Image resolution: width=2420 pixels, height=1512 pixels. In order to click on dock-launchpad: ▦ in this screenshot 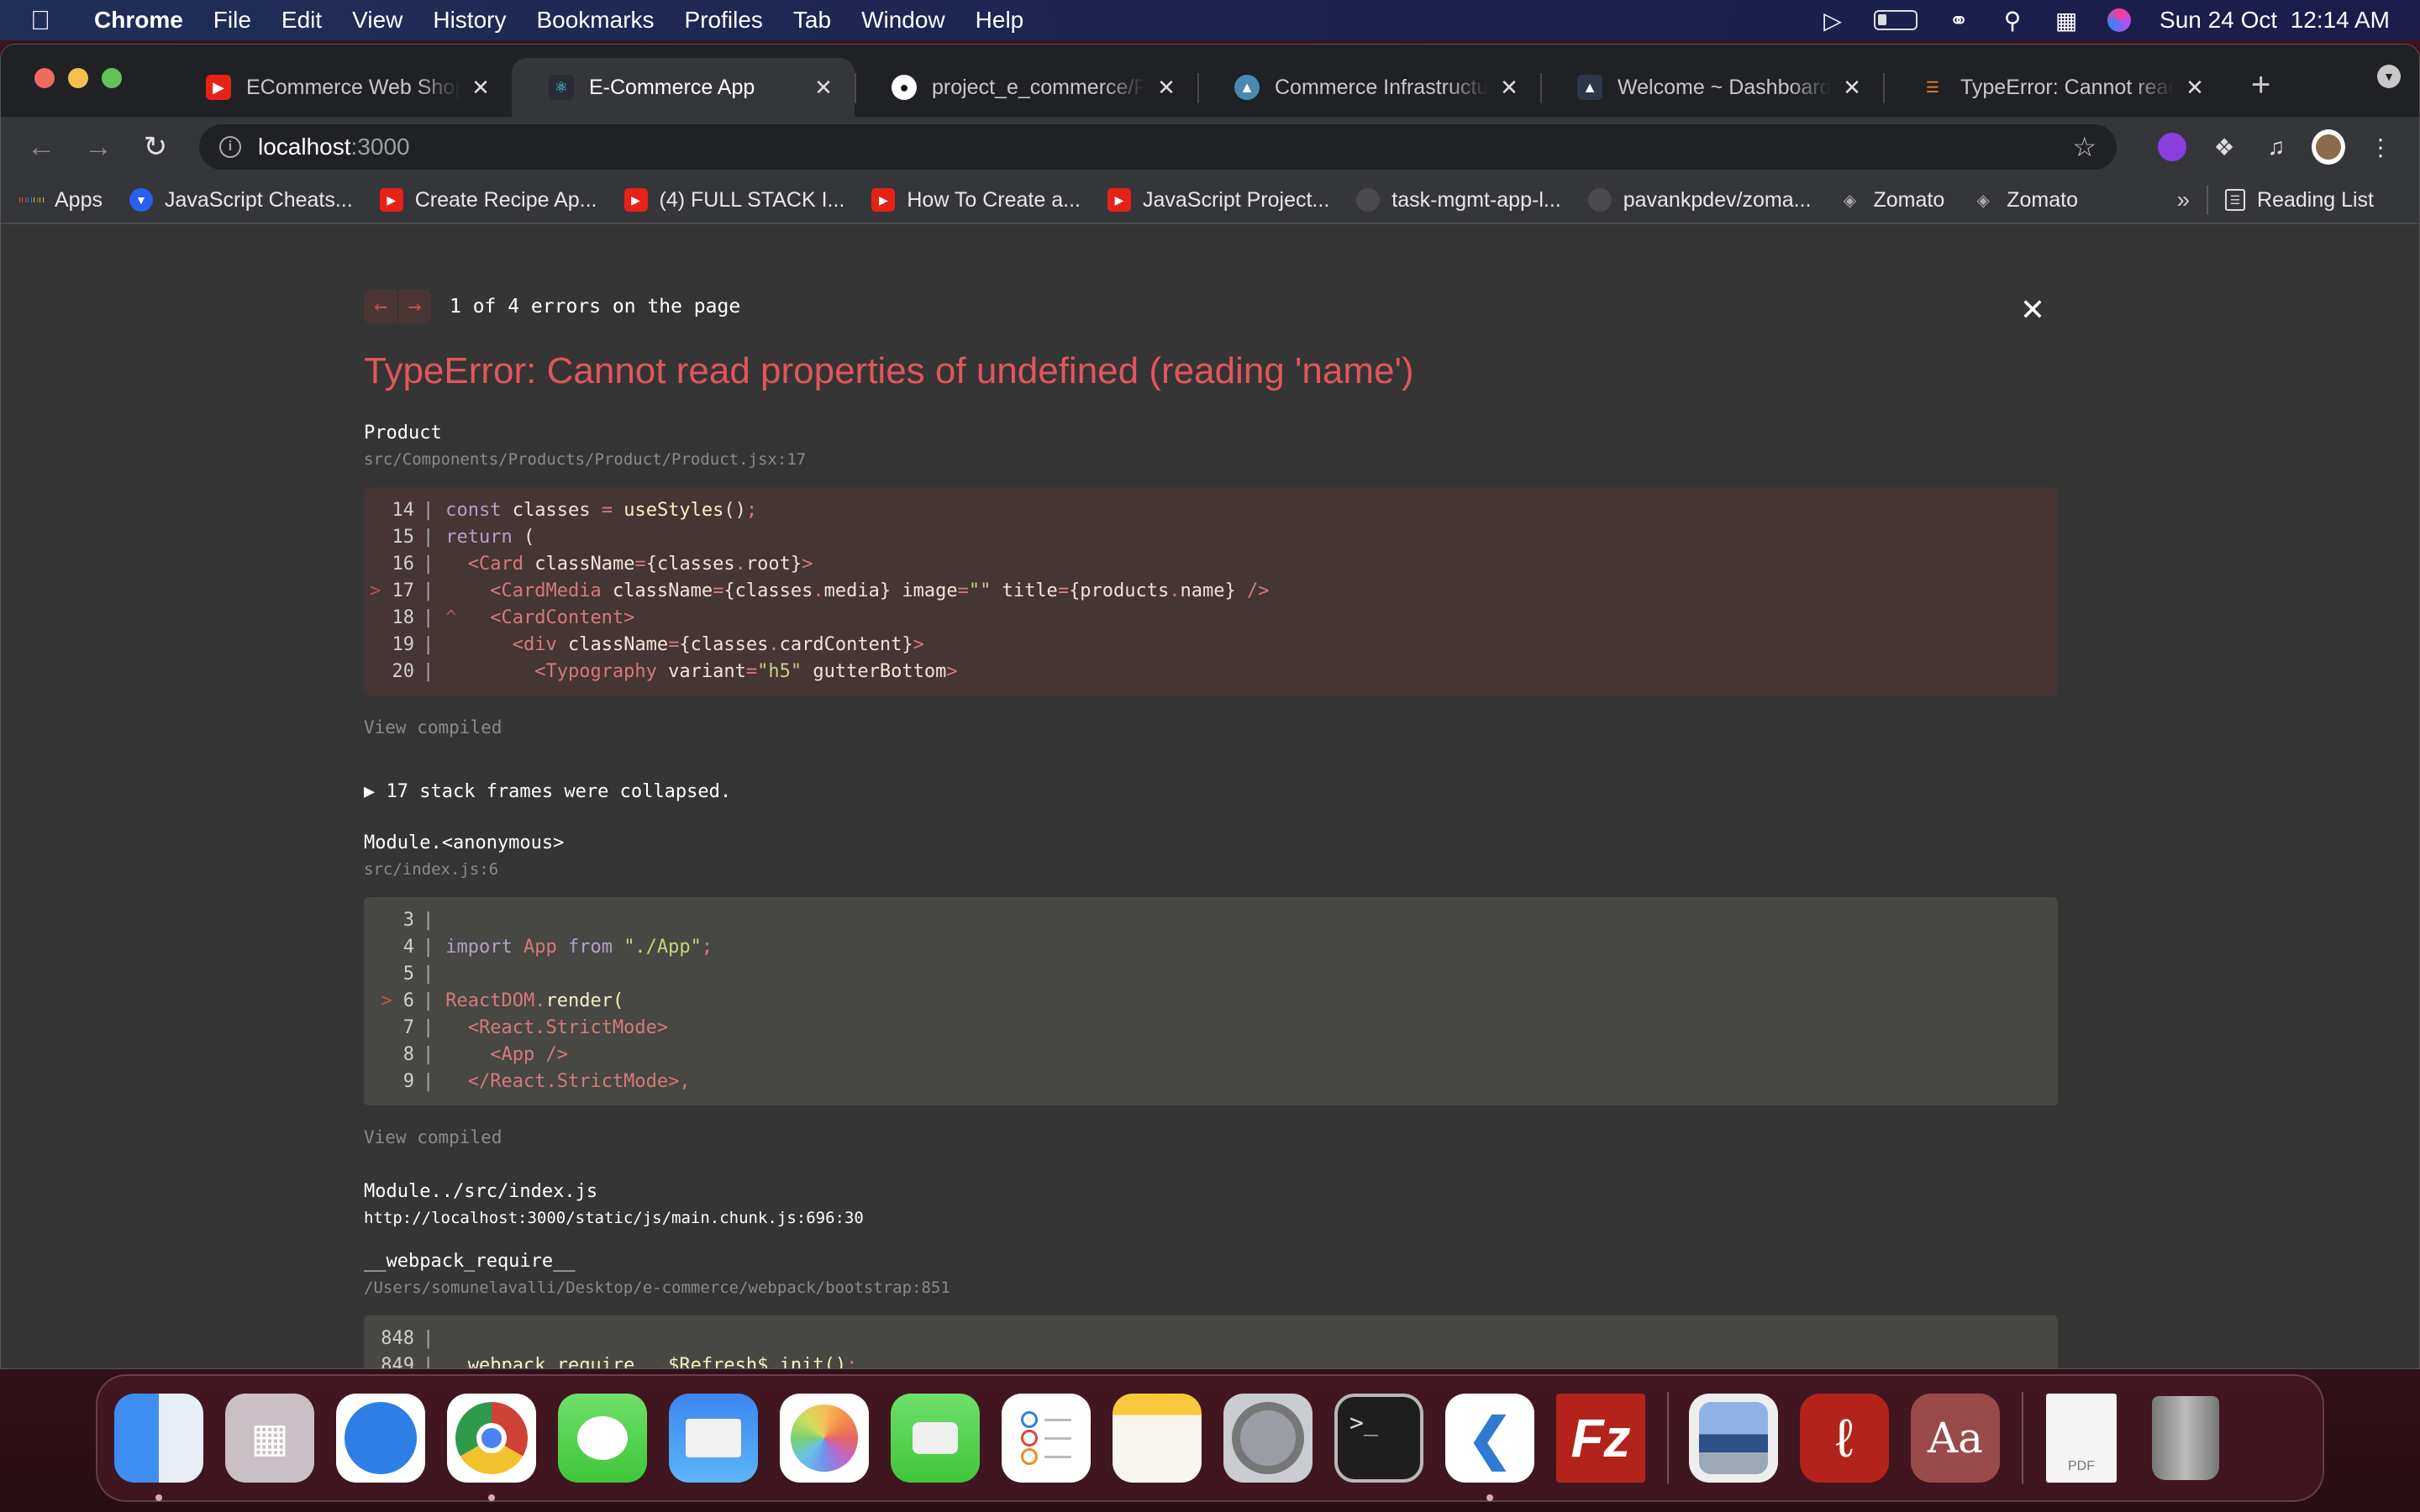, I will do `click(269, 1438)`.